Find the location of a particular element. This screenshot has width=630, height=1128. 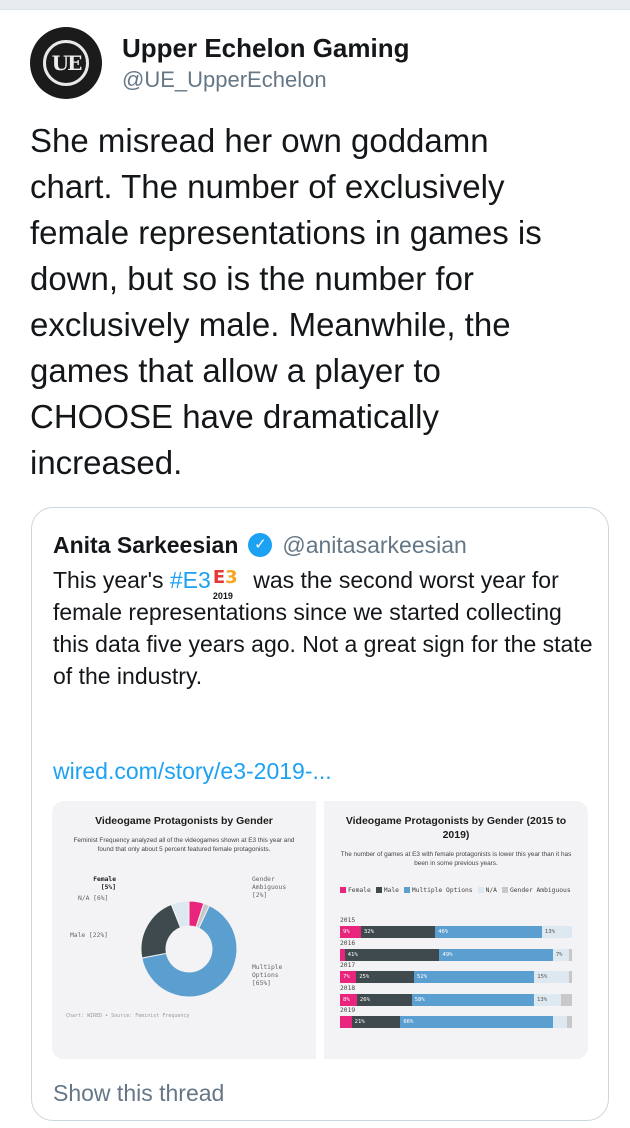

bar-row-2016: 41% 49% 7% is located at coordinates (456, 954).